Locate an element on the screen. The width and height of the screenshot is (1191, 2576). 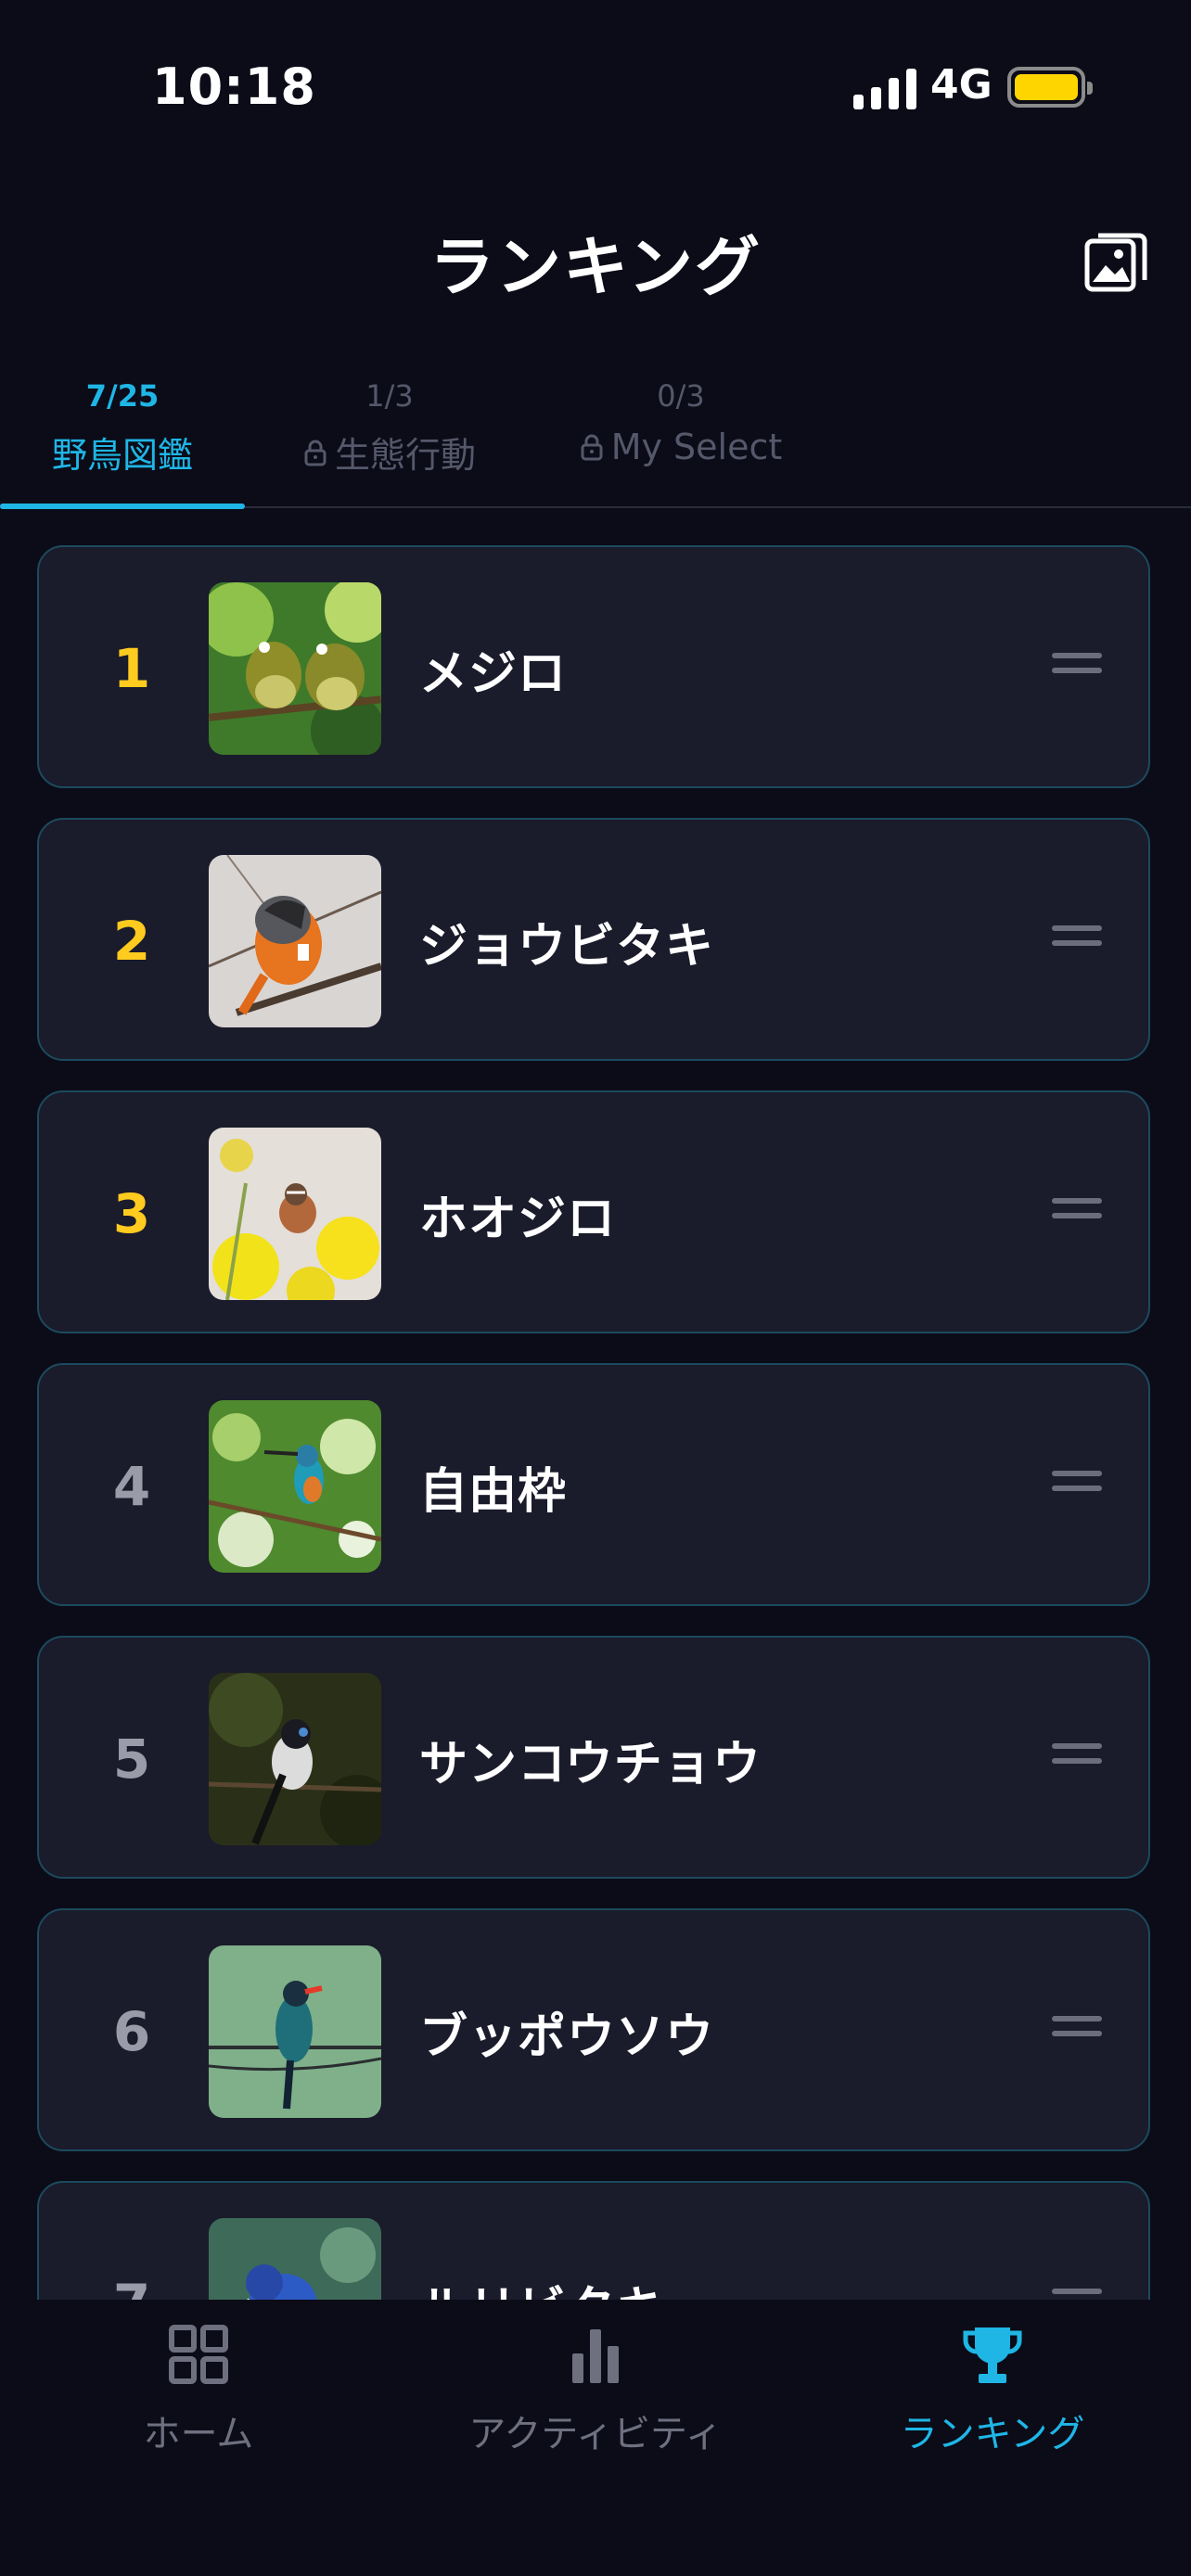
rank-number: 4 is located at coordinates (132, 1486).